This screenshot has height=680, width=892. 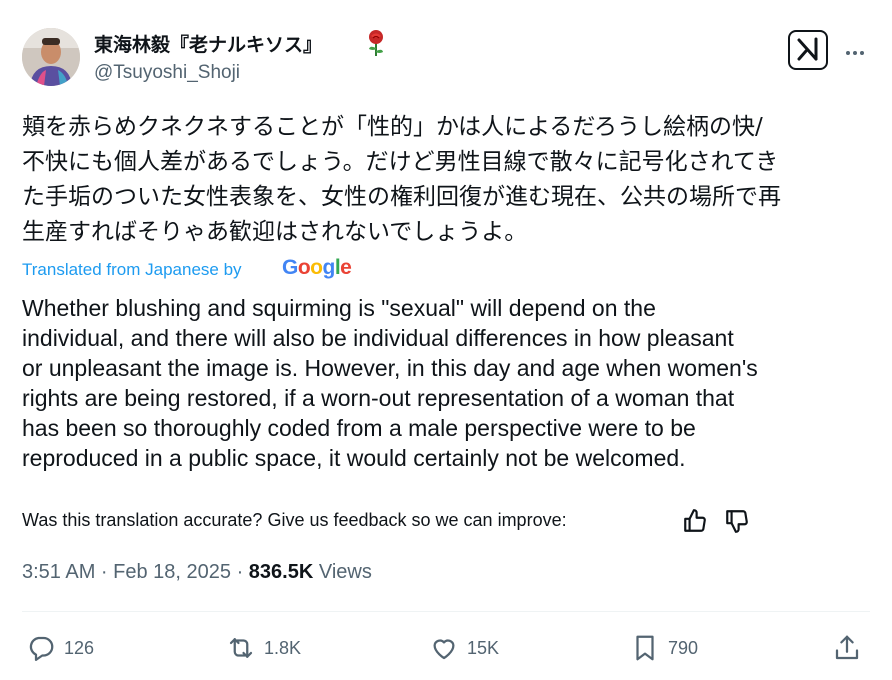 I want to click on reply-count: 126, so click(x=79, y=647).